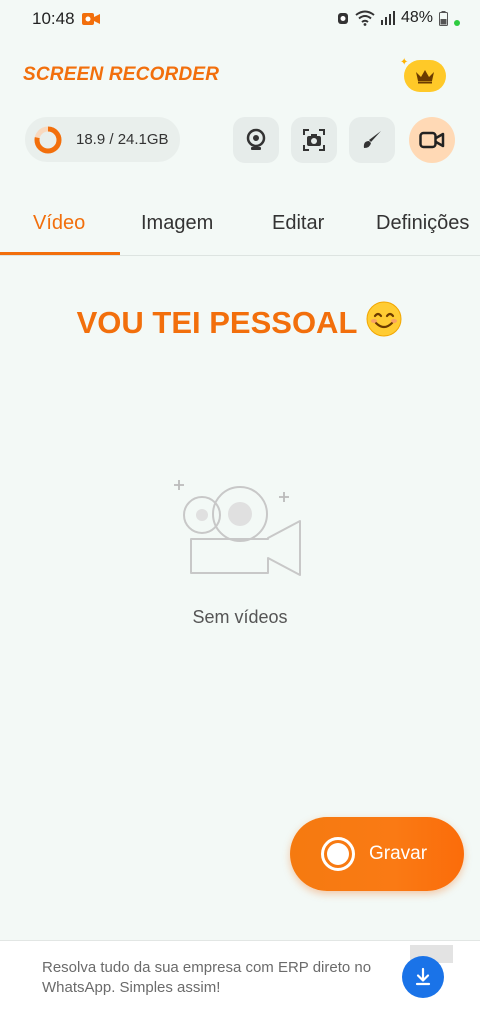 This screenshot has width=480, height=1014. I want to click on brush-icon, so click(372, 139).